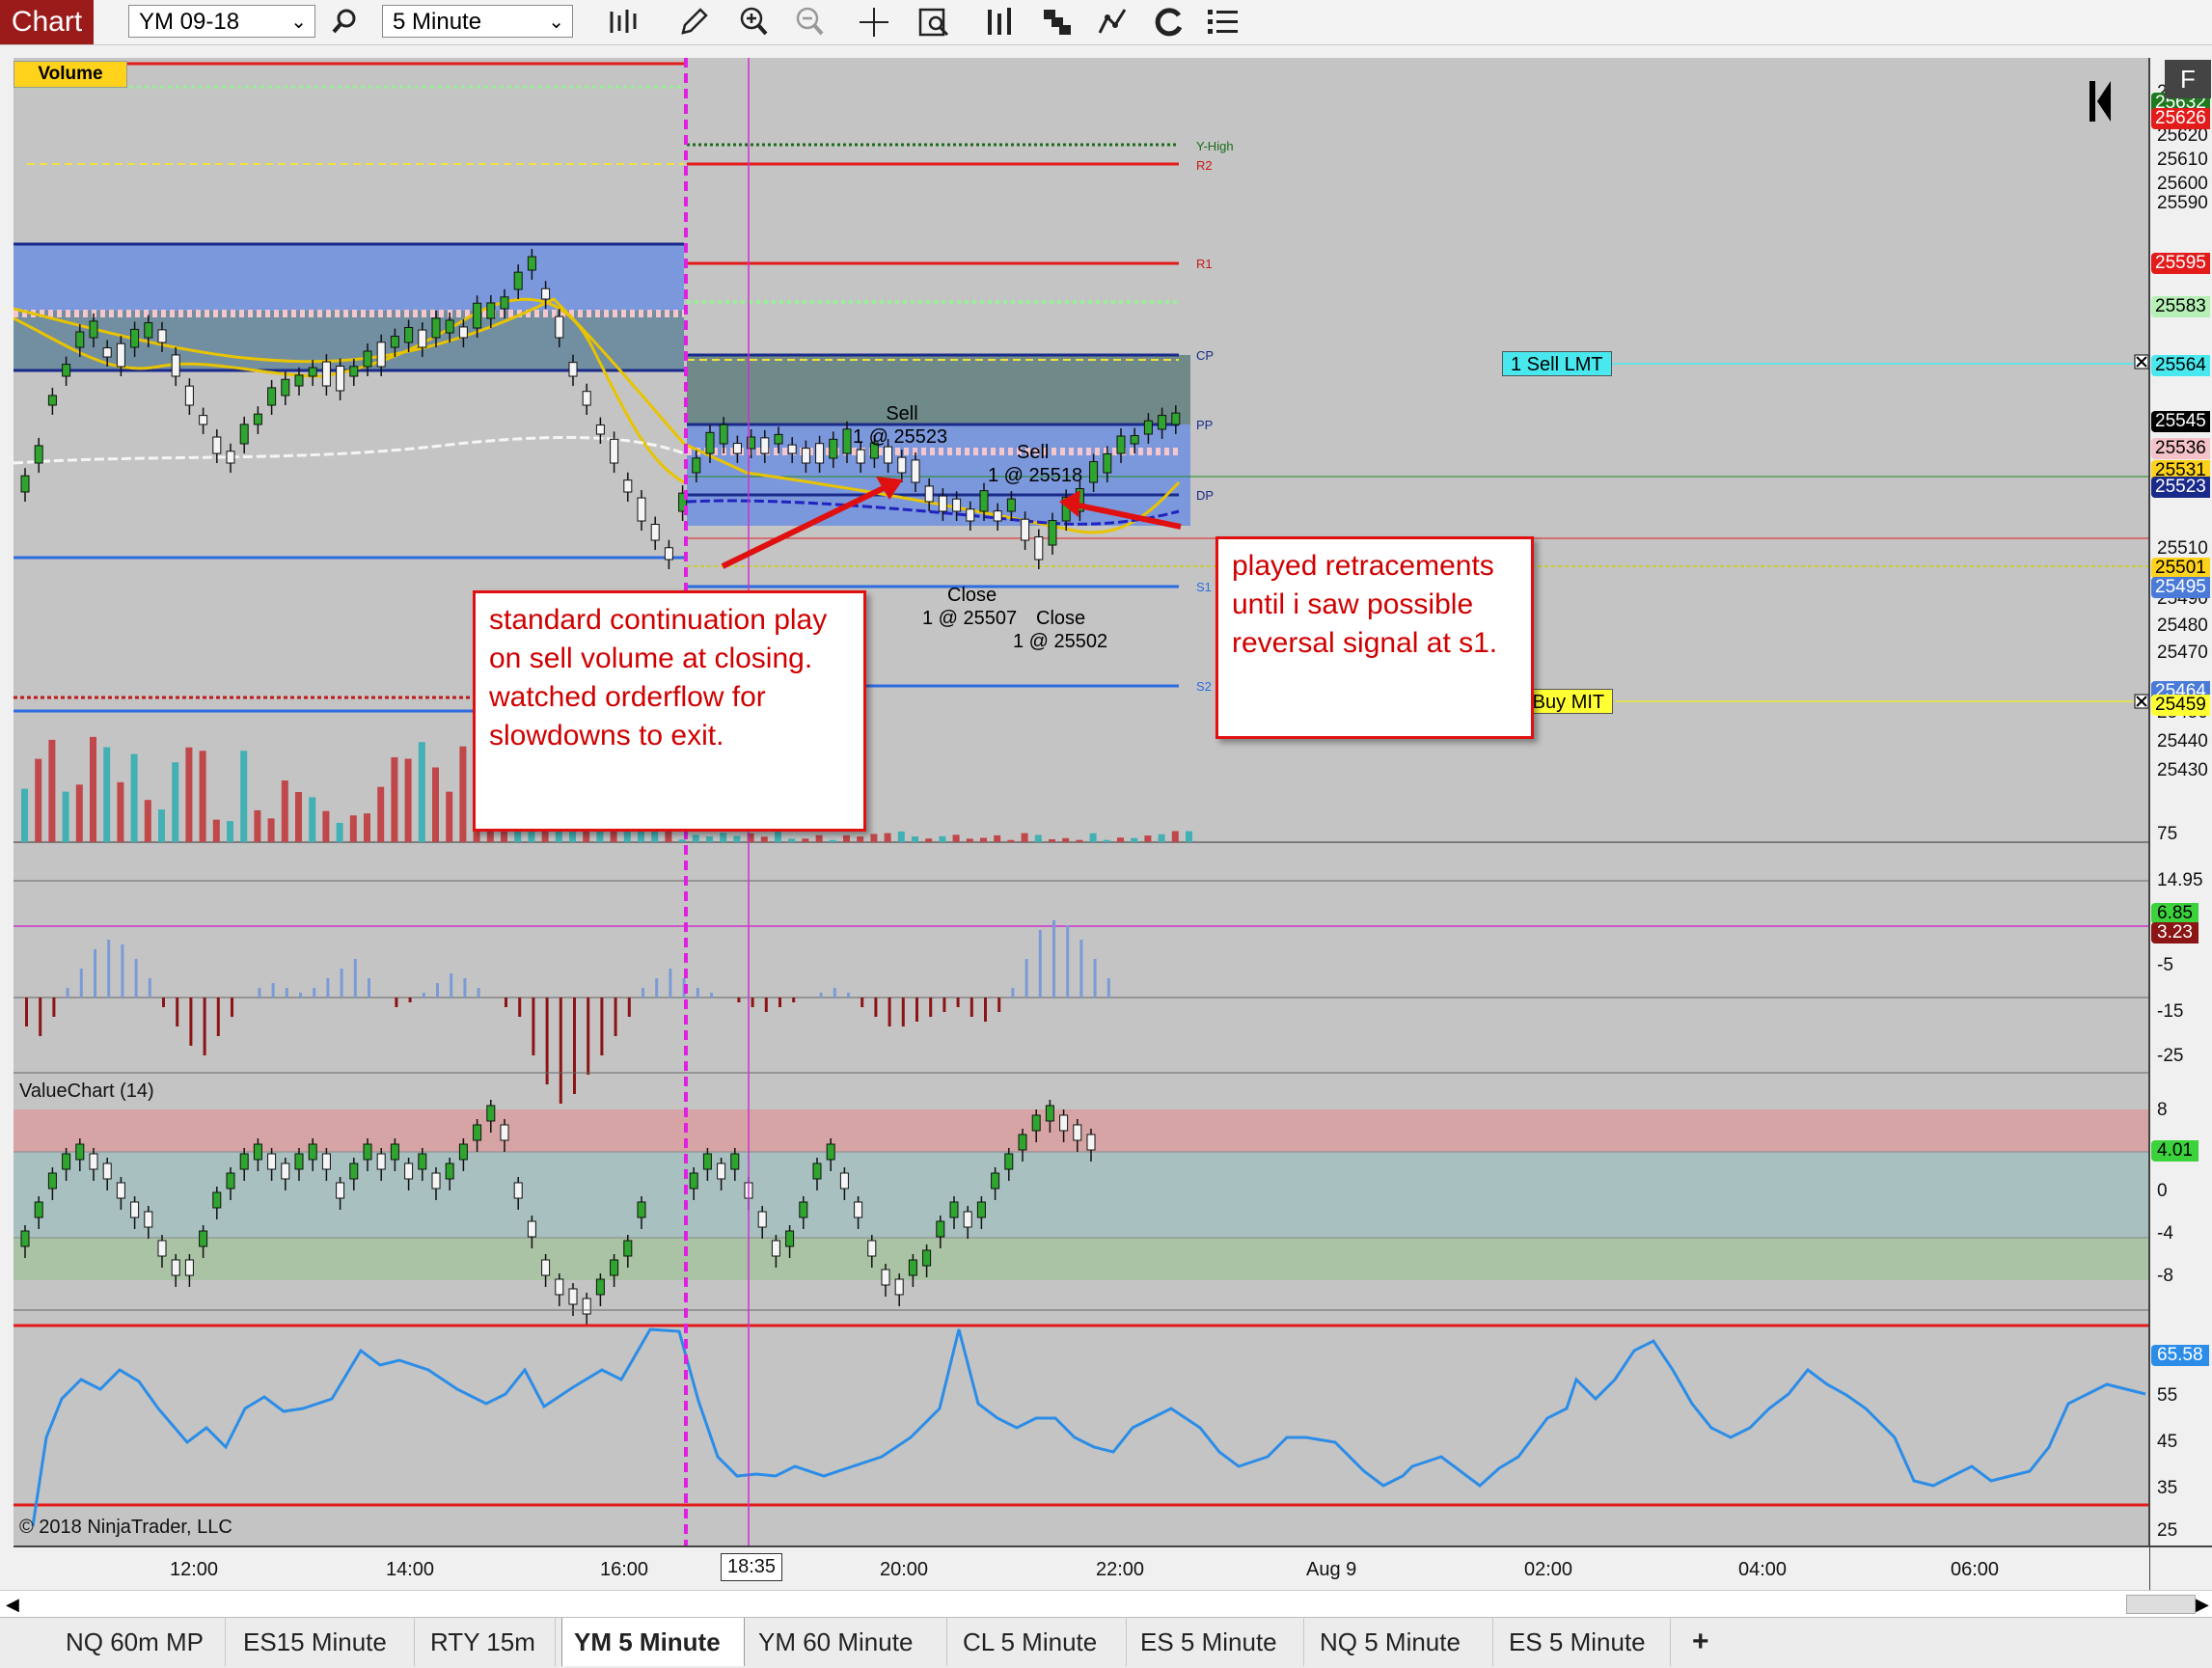 Image resolution: width=2212 pixels, height=1668 pixels. What do you see at coordinates (2161, 1605) in the screenshot?
I see `scrollbar-thumb` at bounding box center [2161, 1605].